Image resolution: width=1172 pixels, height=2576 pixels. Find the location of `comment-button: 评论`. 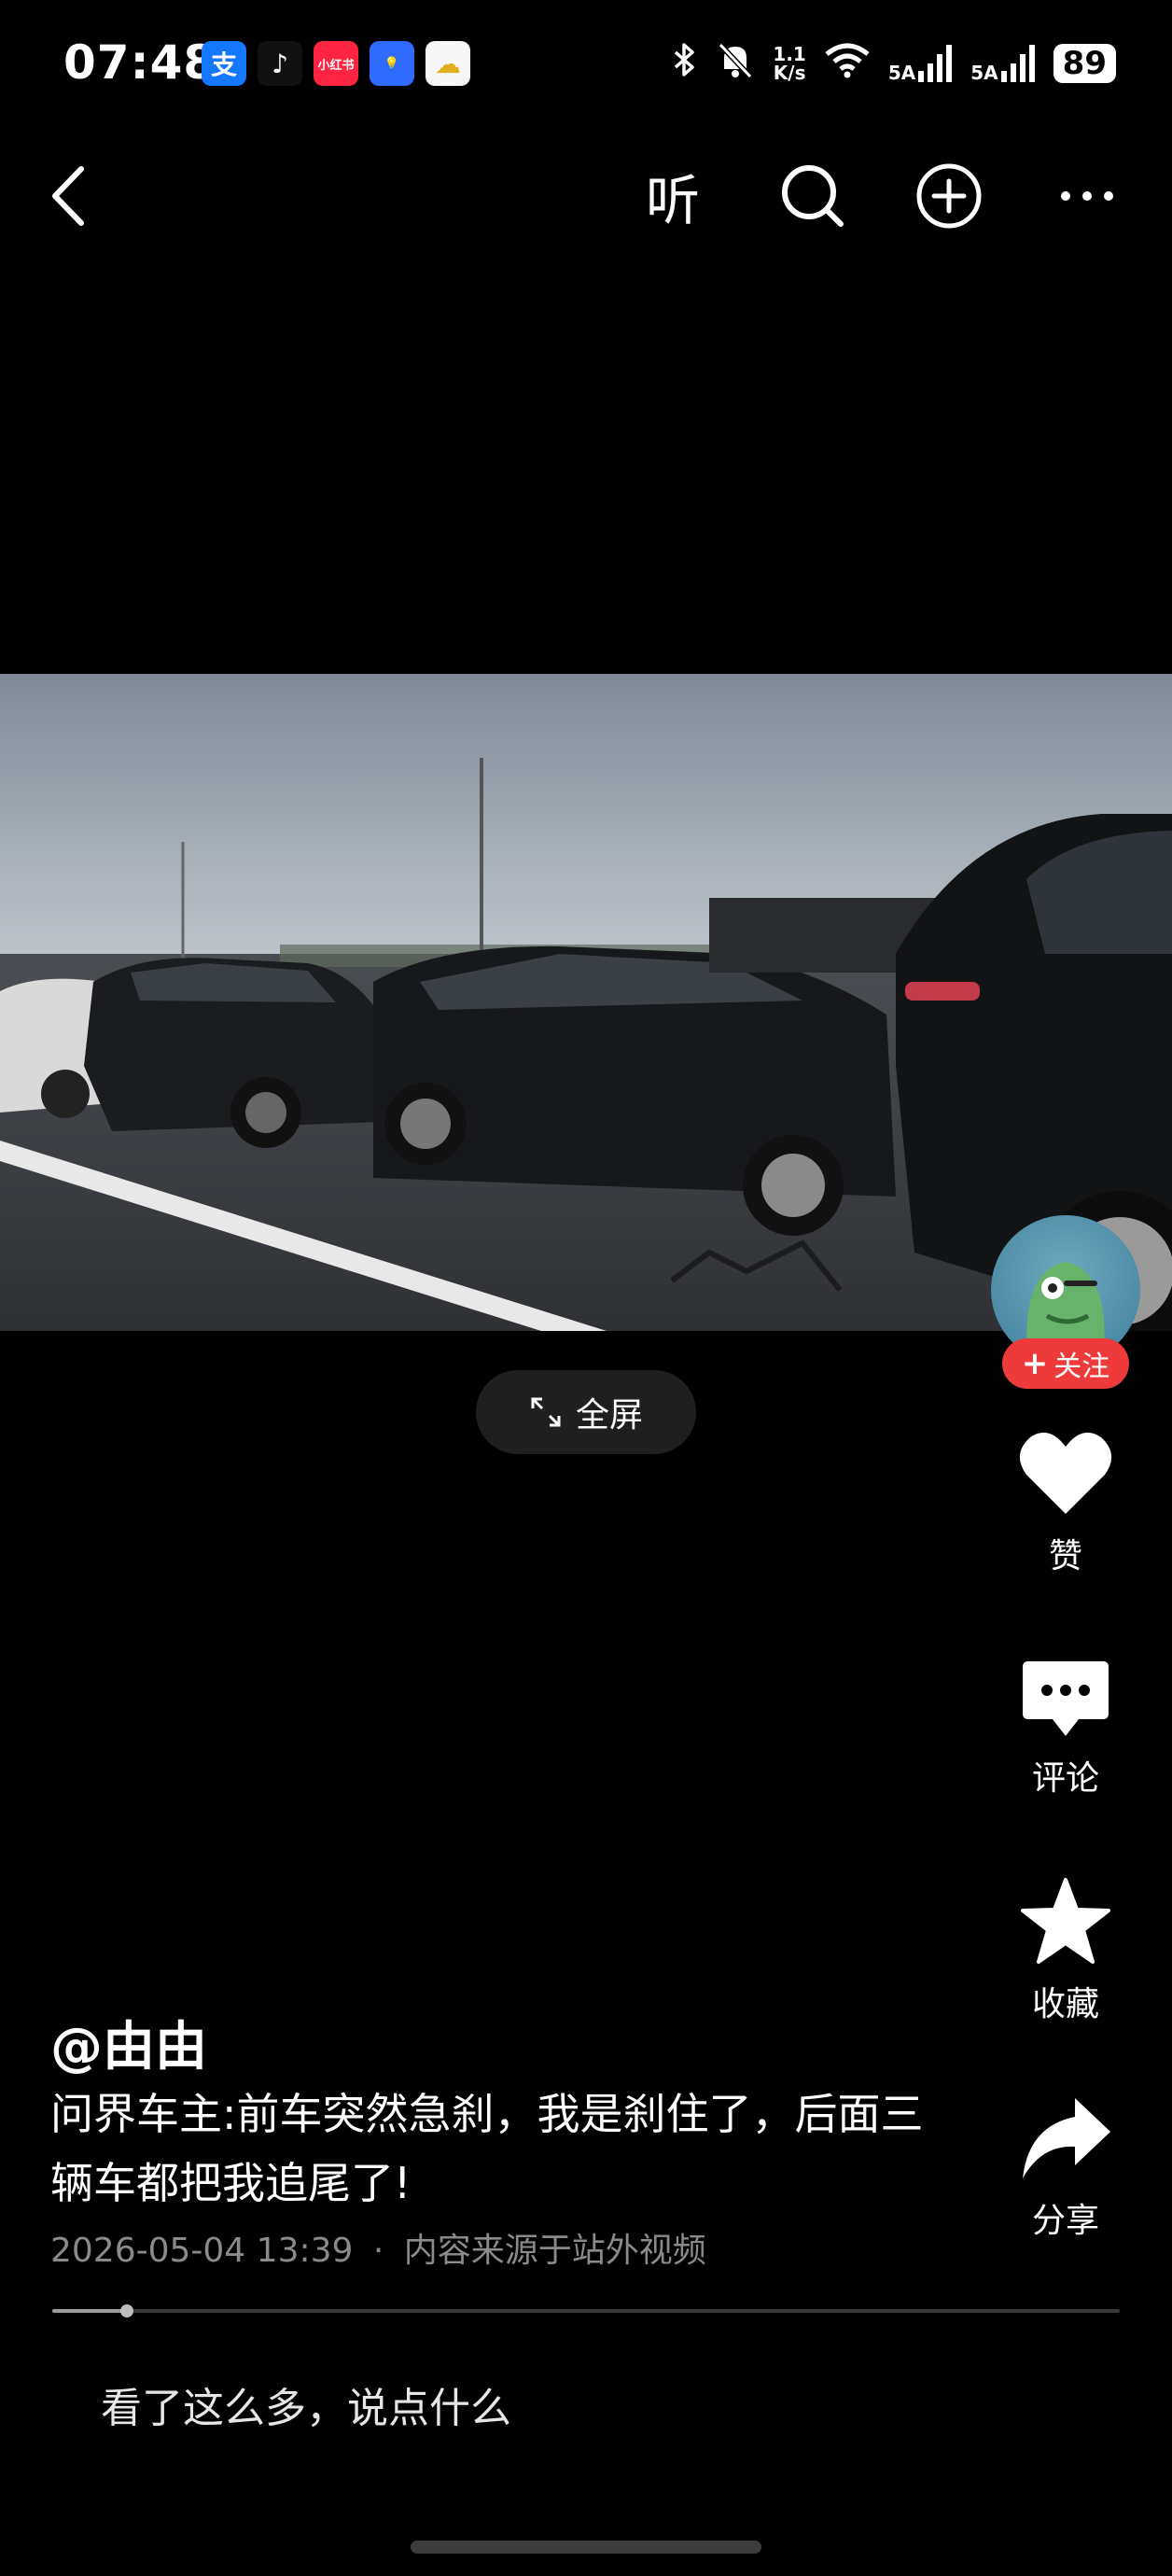

comment-button: 评论 is located at coordinates (1066, 1728).